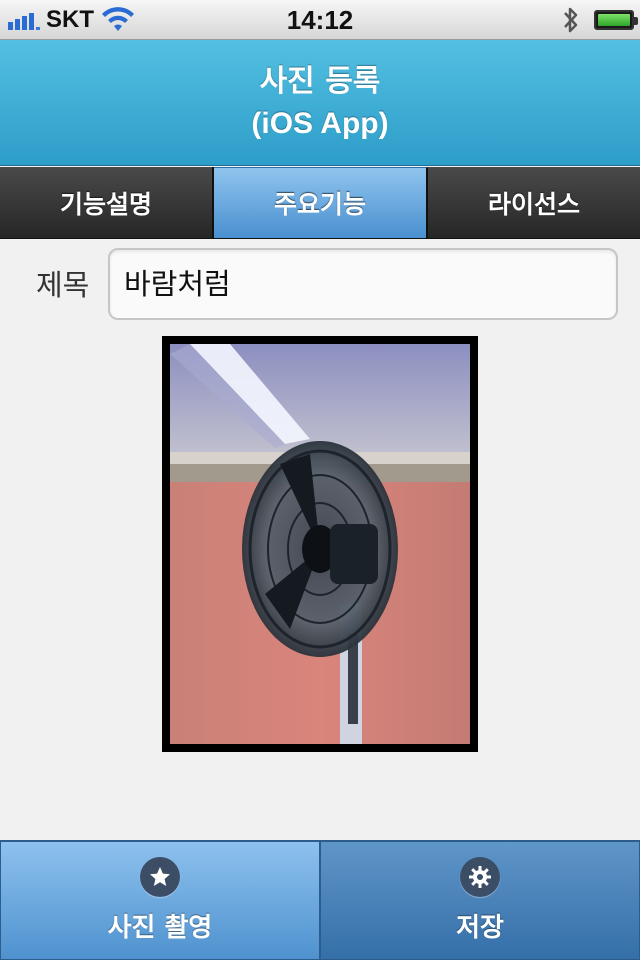  I want to click on tab-main-features: 주요기능, so click(321, 202).